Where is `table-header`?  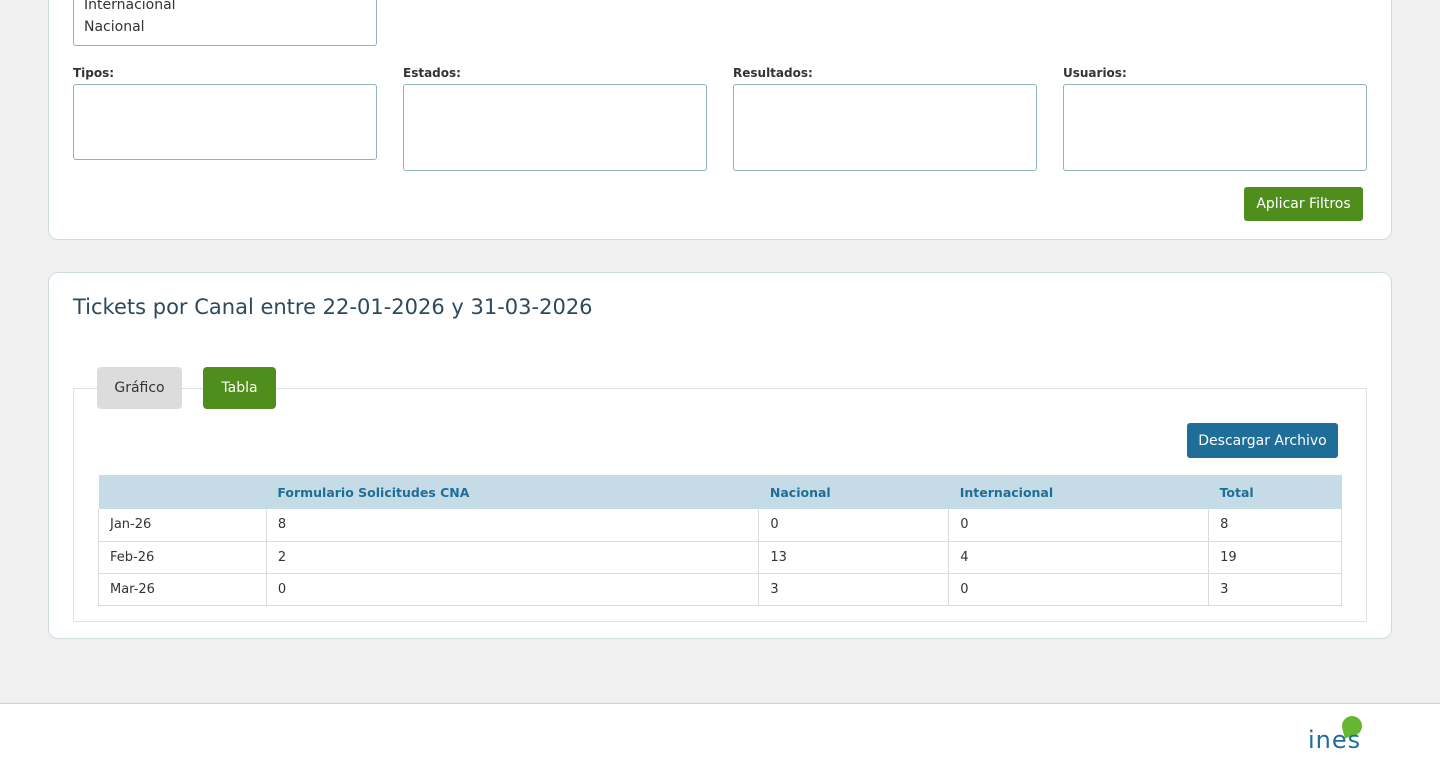 table-header is located at coordinates (182, 492).